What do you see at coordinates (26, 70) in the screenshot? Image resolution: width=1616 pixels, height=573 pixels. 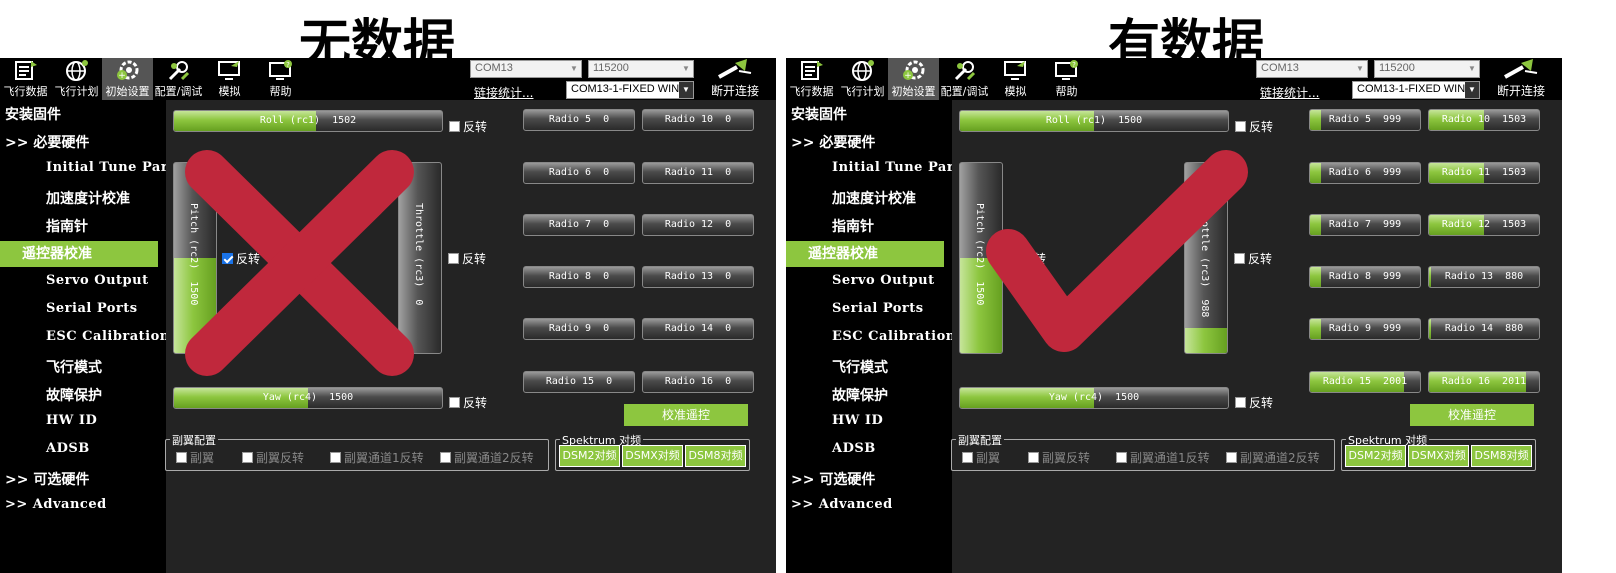 I see `flight-data-icon` at bounding box center [26, 70].